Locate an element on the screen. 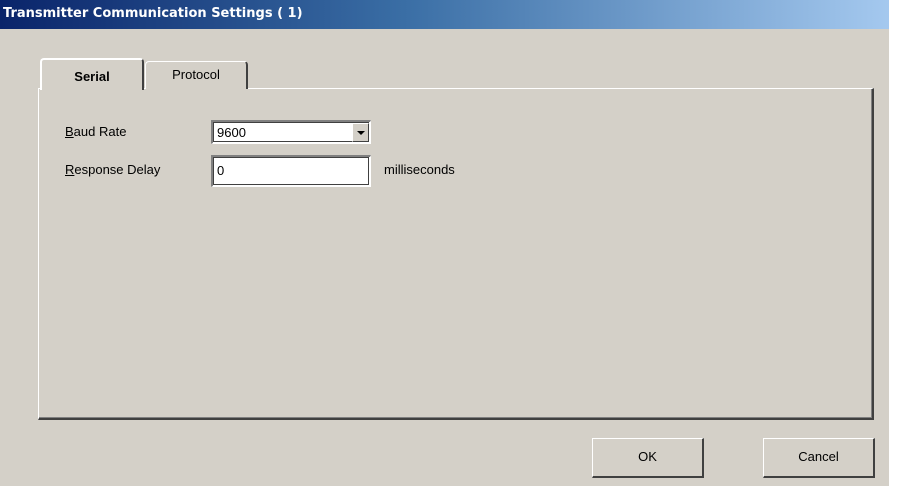 The height and width of the screenshot is (490, 897). baud-rate-label-accel: B is located at coordinates (69, 131).